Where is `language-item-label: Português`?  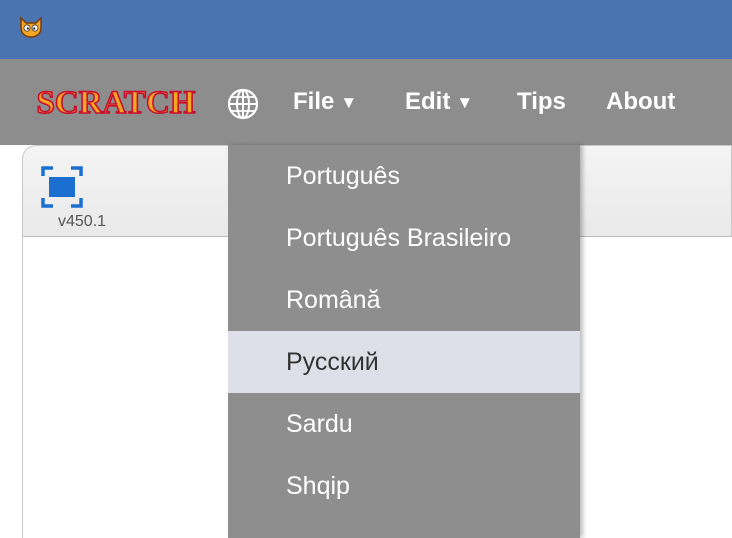
language-item-label: Português is located at coordinates (343, 176).